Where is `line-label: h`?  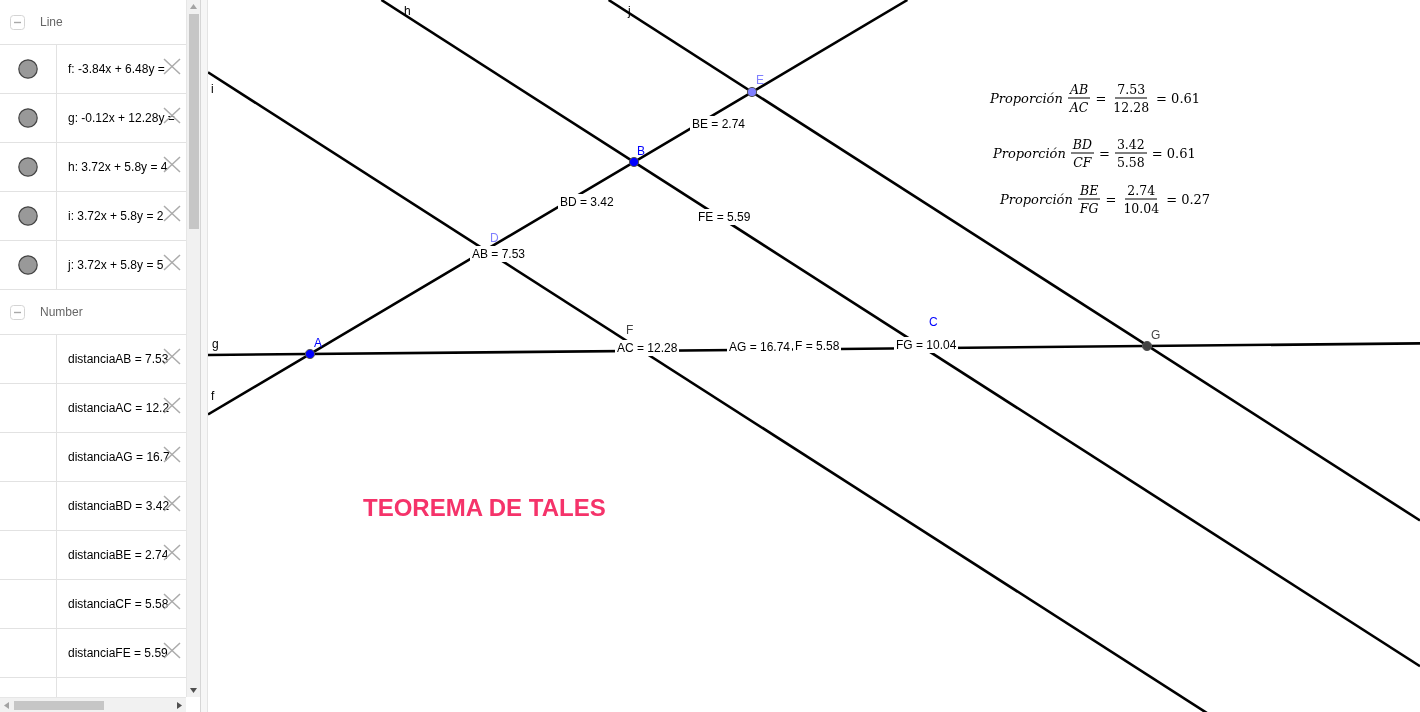 line-label: h is located at coordinates (407, 11).